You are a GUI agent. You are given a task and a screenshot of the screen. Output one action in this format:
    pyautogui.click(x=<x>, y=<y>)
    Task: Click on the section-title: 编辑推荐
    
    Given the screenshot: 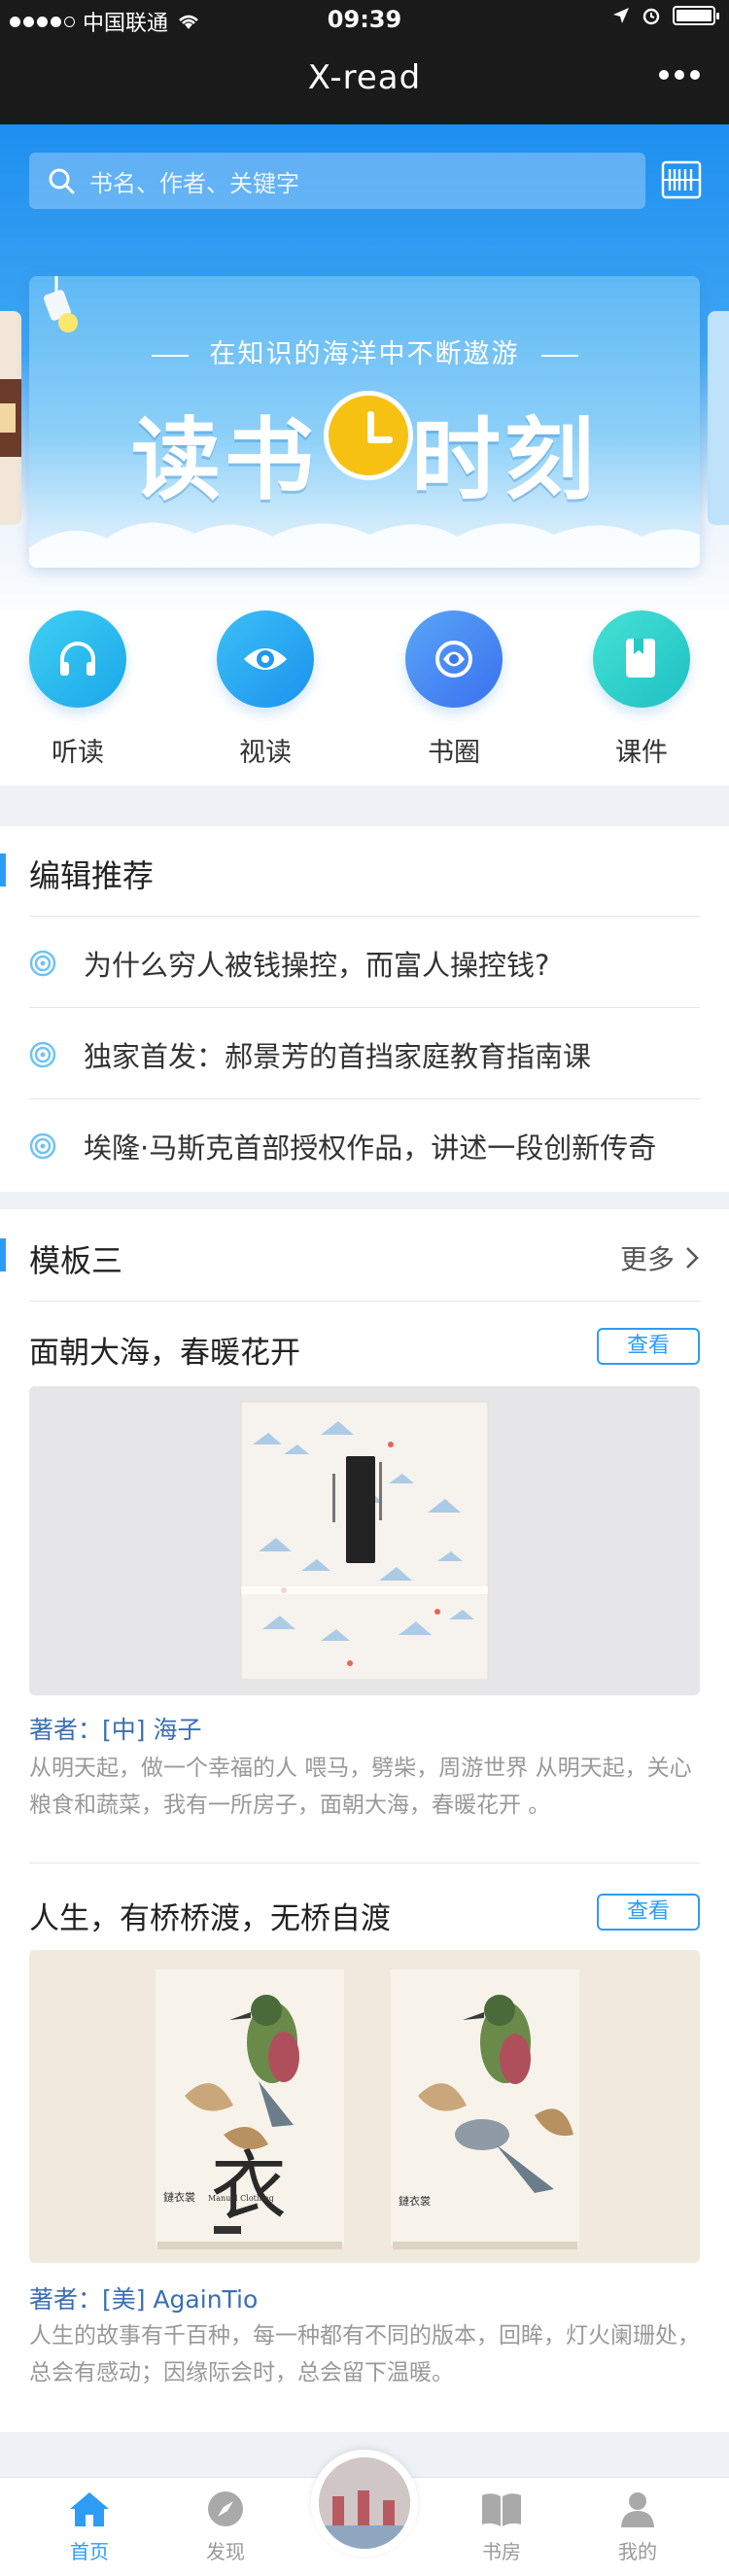 What is the action you would take?
    pyautogui.click(x=92, y=876)
    